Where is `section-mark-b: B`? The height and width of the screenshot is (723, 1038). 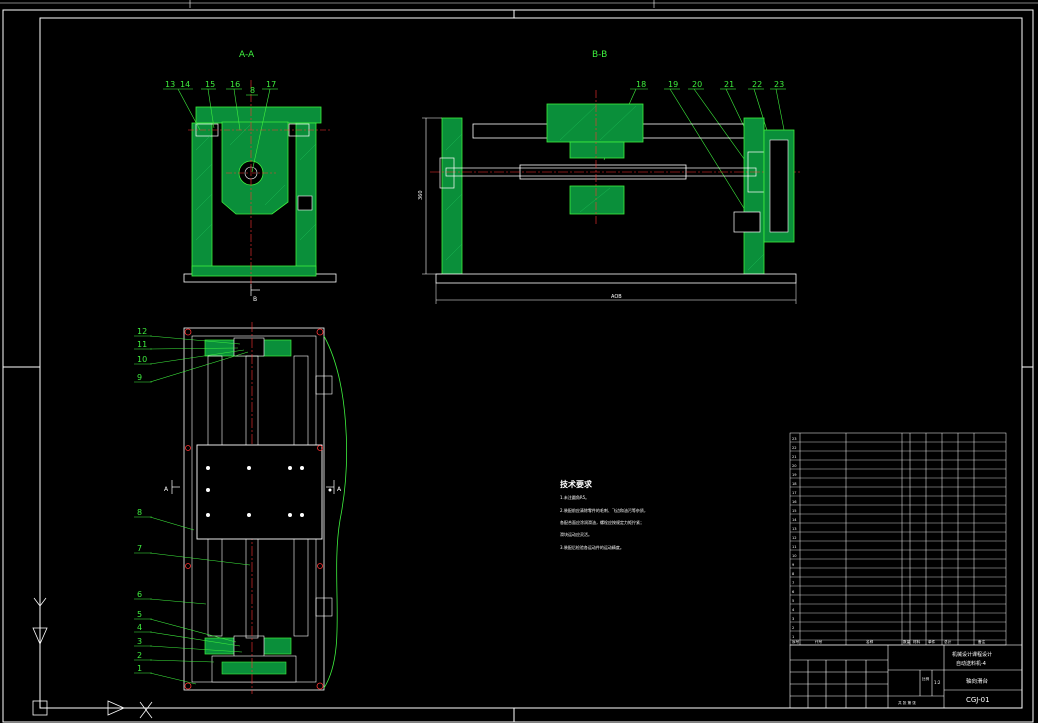 section-mark-b: B is located at coordinates (255, 299).